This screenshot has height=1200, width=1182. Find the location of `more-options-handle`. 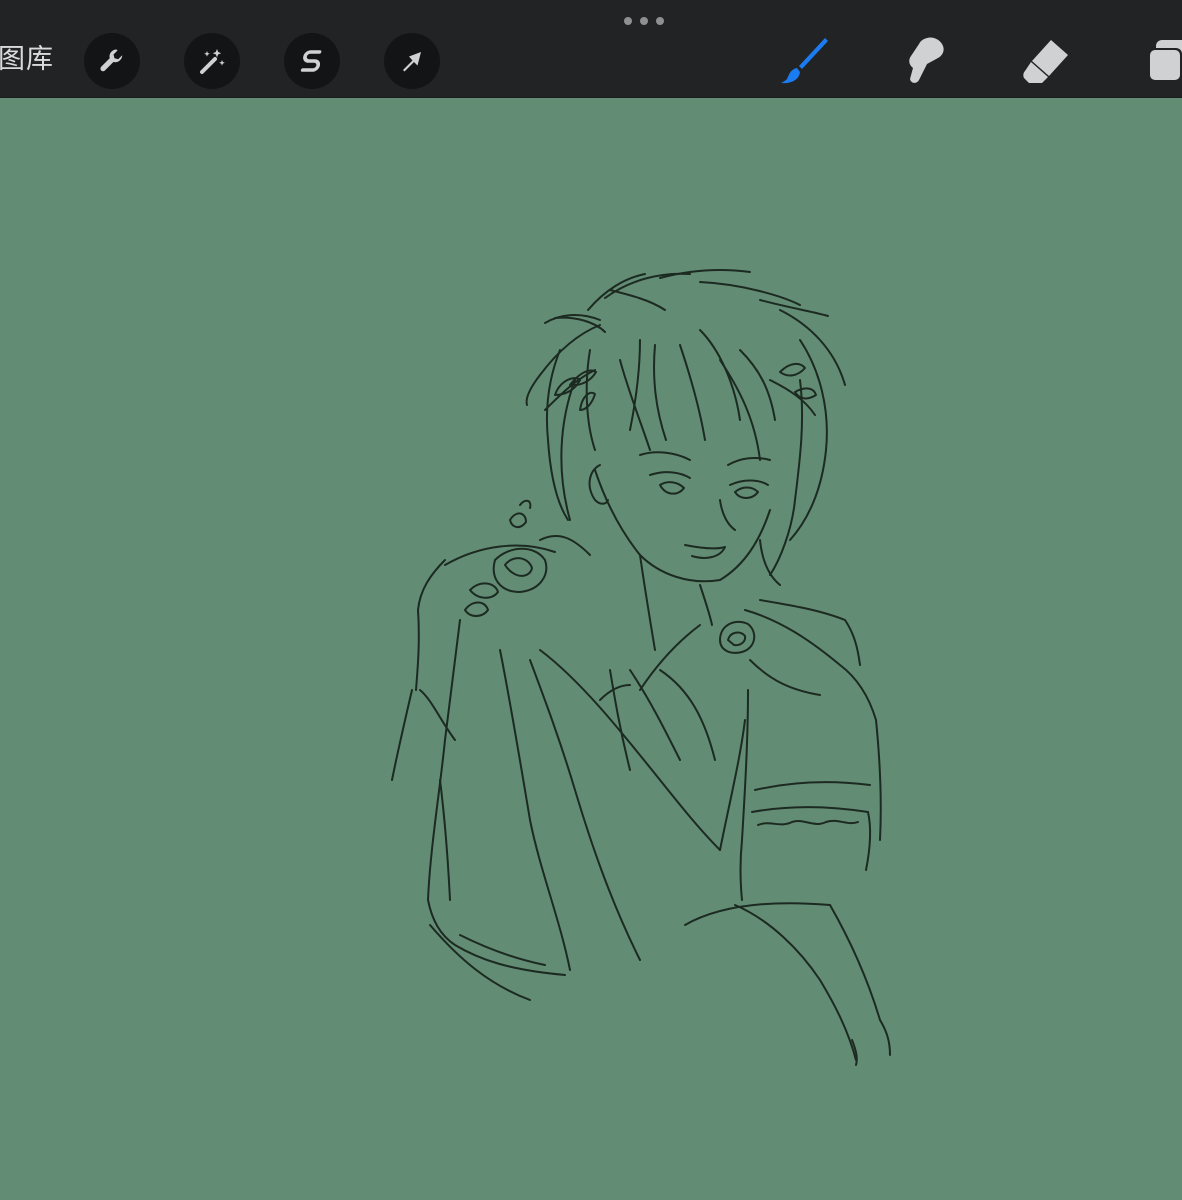

more-options-handle is located at coordinates (644, 21).